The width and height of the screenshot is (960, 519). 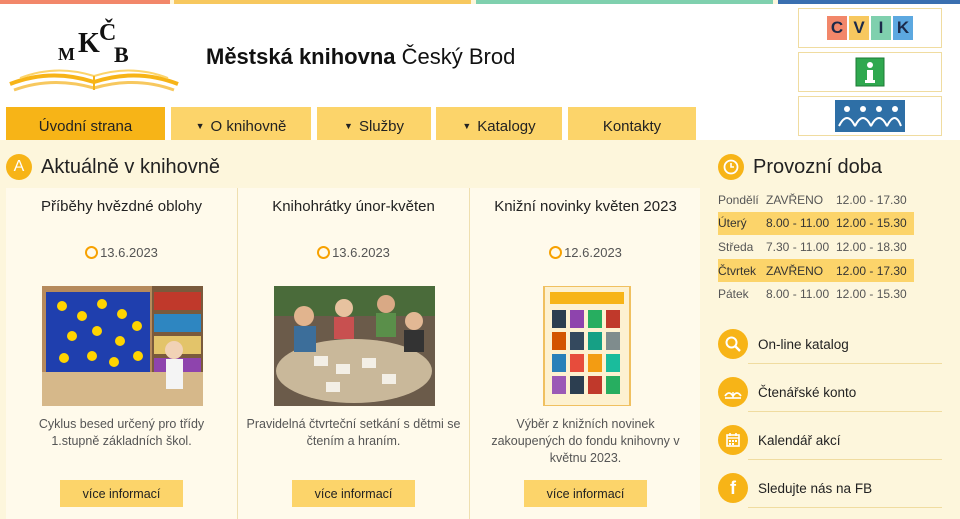 What do you see at coordinates (585, 206) in the screenshot?
I see `news-card-title: Knižní novinky květen 2023` at bounding box center [585, 206].